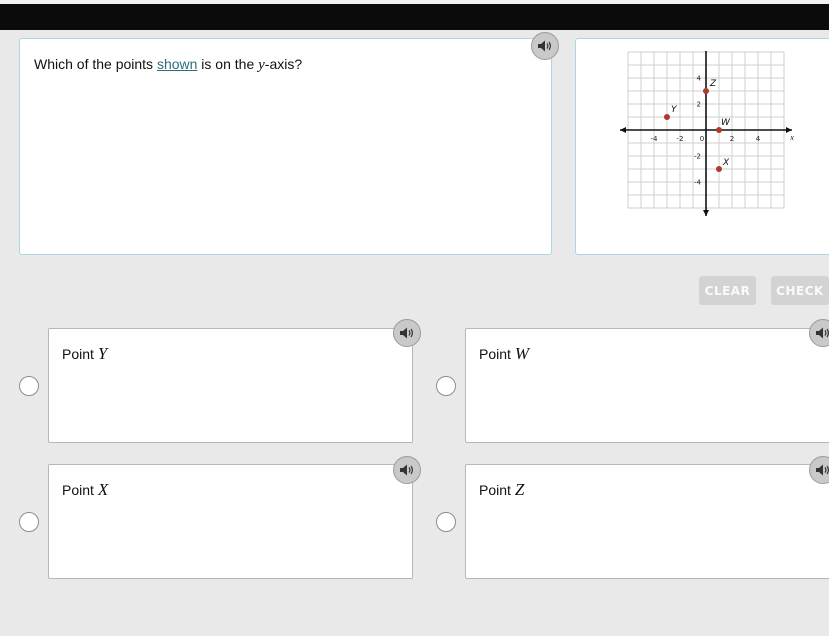  What do you see at coordinates (758, 139) in the screenshot?
I see `x-tick-label: 4` at bounding box center [758, 139].